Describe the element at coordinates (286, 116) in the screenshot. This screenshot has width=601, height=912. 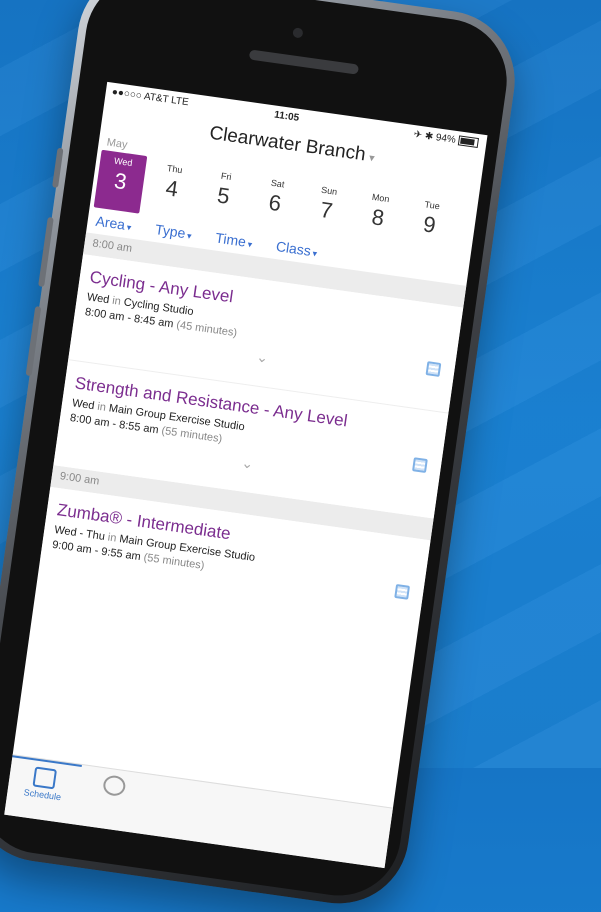
I see `clock: 11:05` at that location.